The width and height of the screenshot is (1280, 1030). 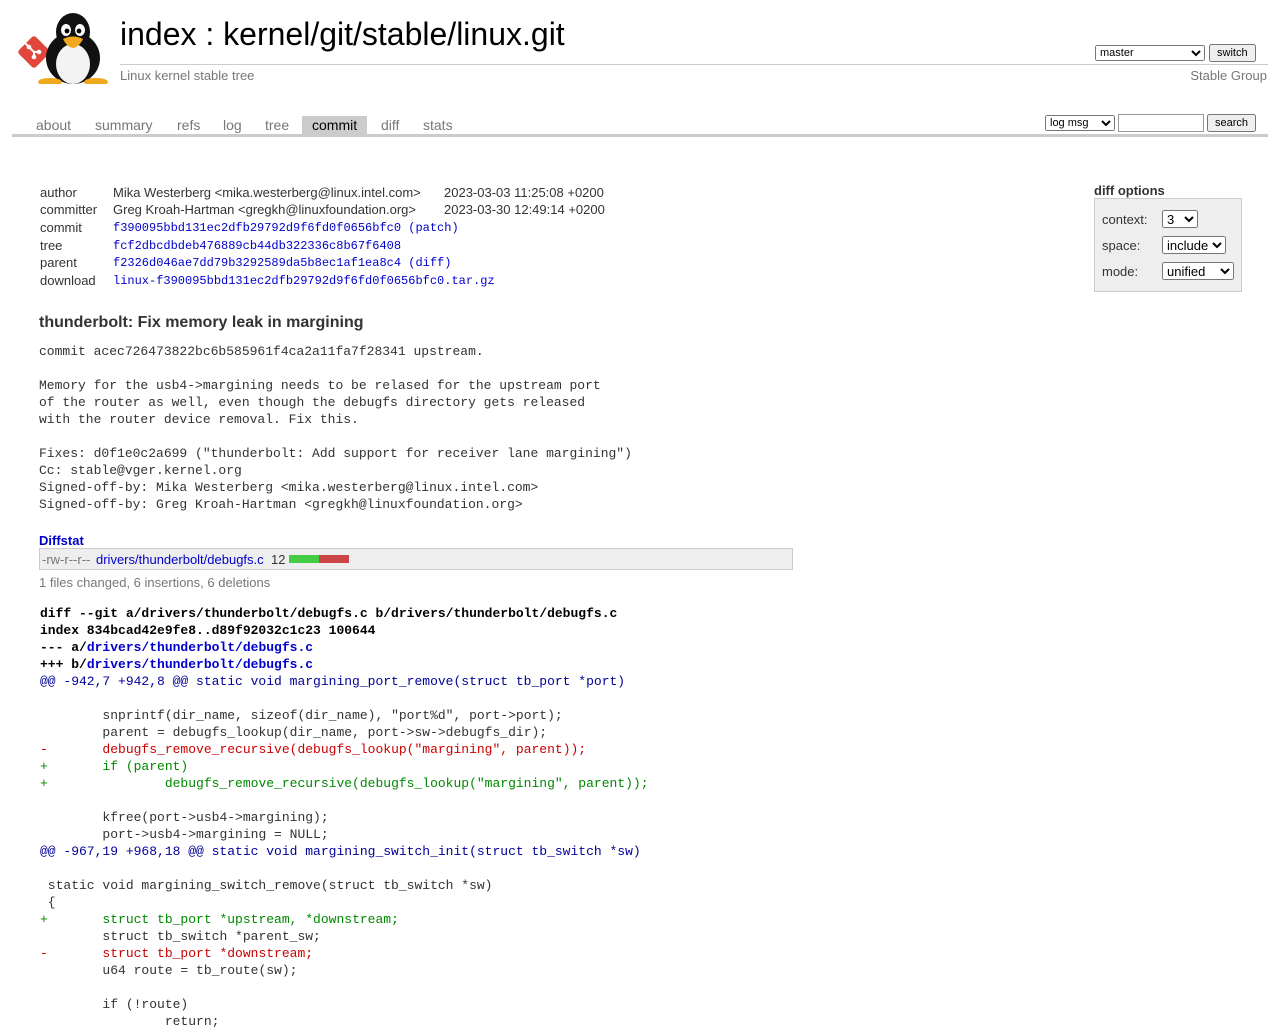 What do you see at coordinates (114, 766) in the screenshot?
I see `diff-added-line: + if (parent)` at bounding box center [114, 766].